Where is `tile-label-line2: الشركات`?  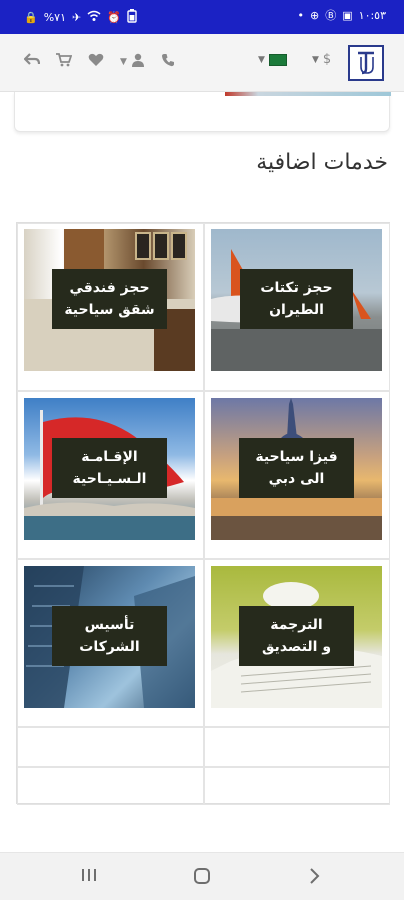 tile-label-line2: الشركات is located at coordinates (109, 647).